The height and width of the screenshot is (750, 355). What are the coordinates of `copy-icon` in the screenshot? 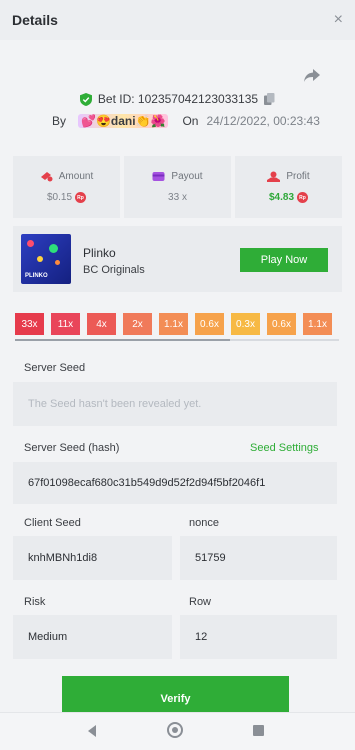 It's located at (269, 99).